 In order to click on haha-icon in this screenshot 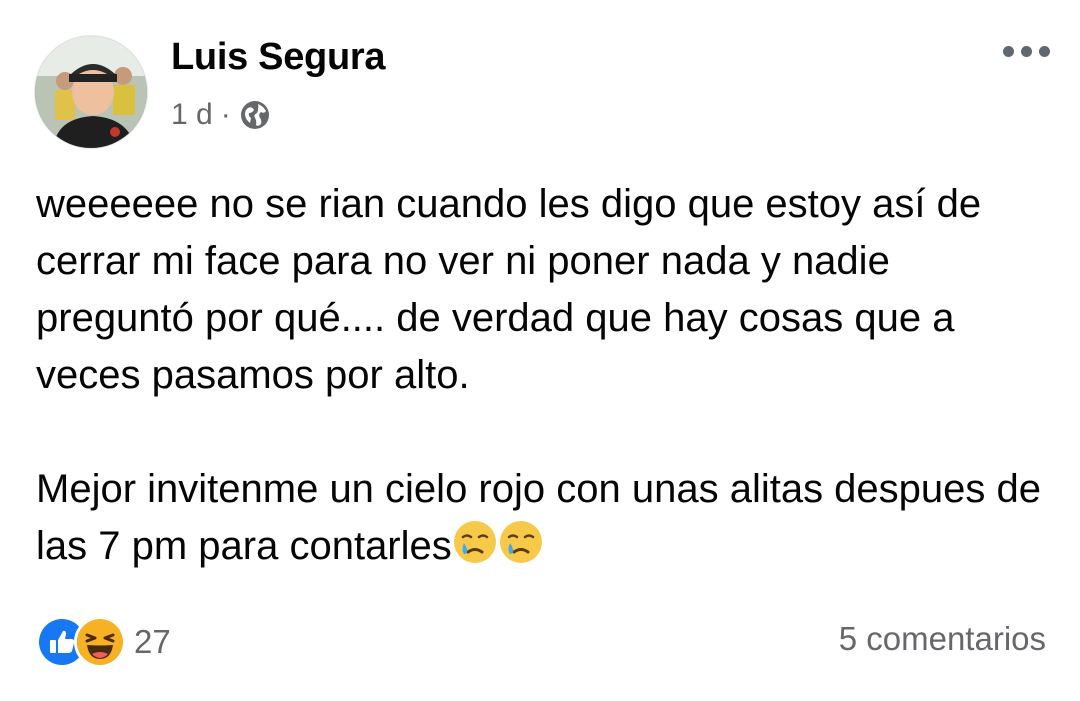, I will do `click(100, 642)`.